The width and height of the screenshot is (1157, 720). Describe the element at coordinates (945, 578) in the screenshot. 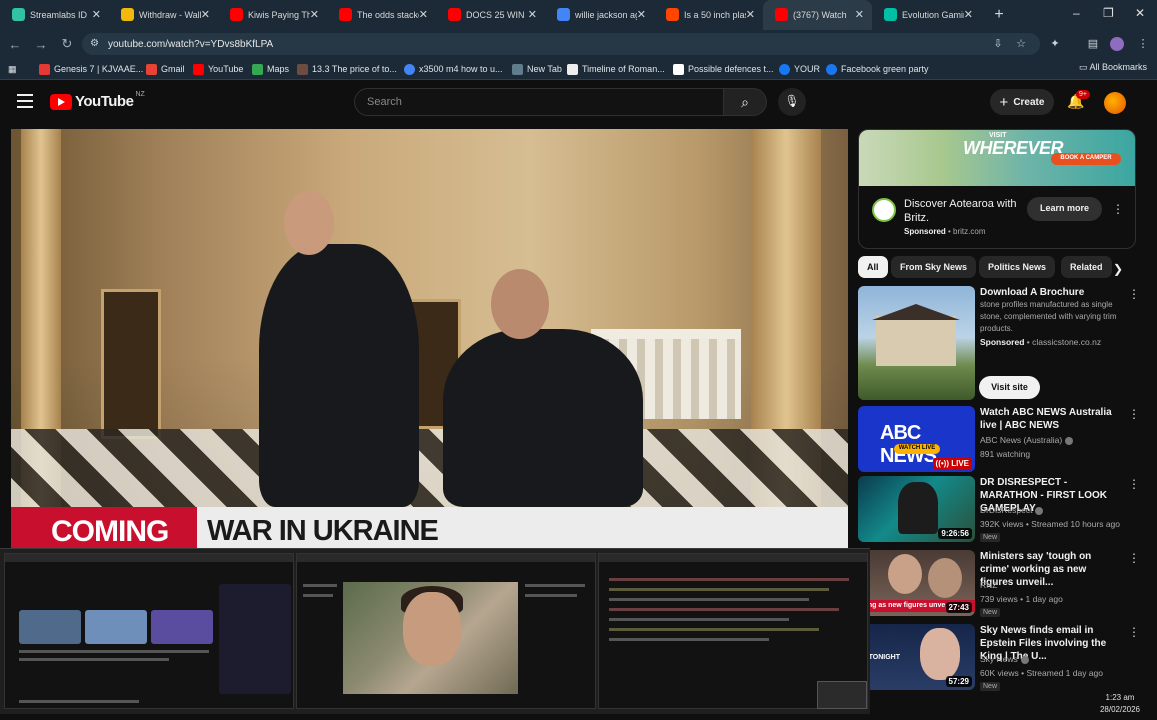

I see `person-image` at that location.